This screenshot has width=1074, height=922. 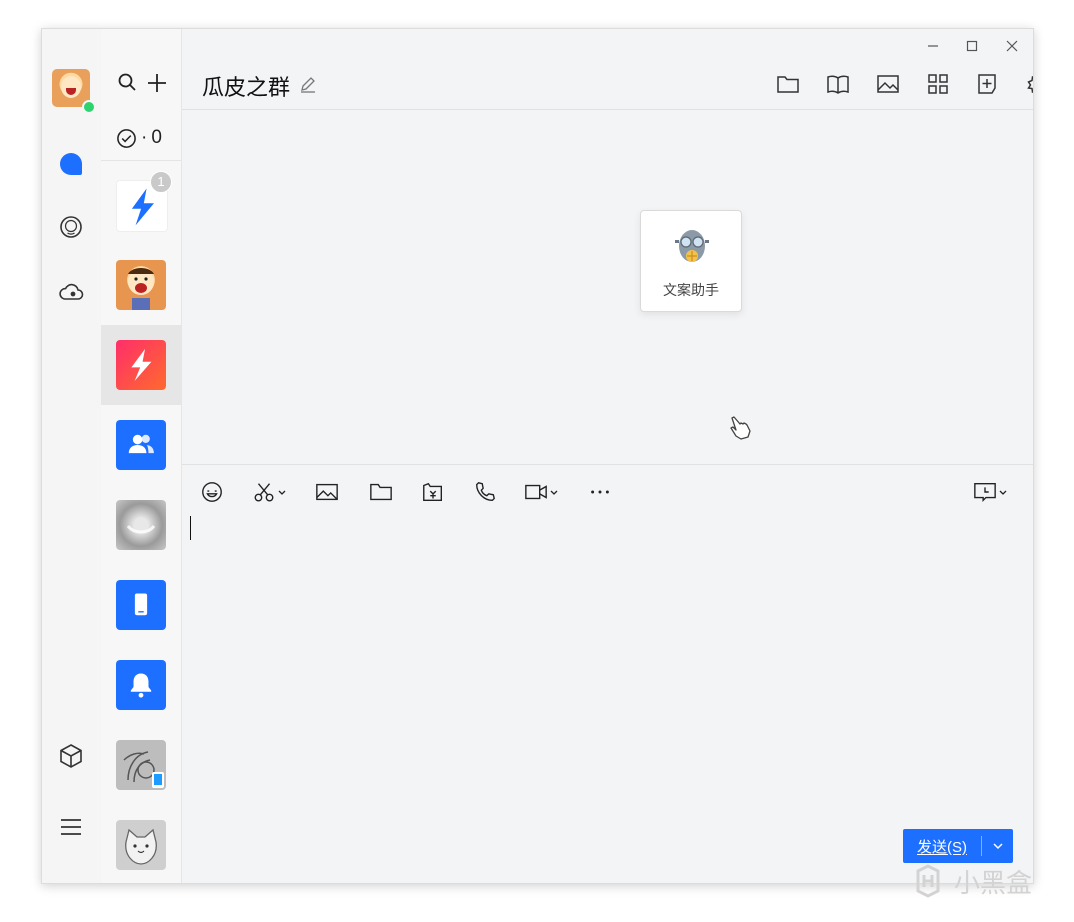 I want to click on send-button-label: 发送(S), so click(x=942, y=847).